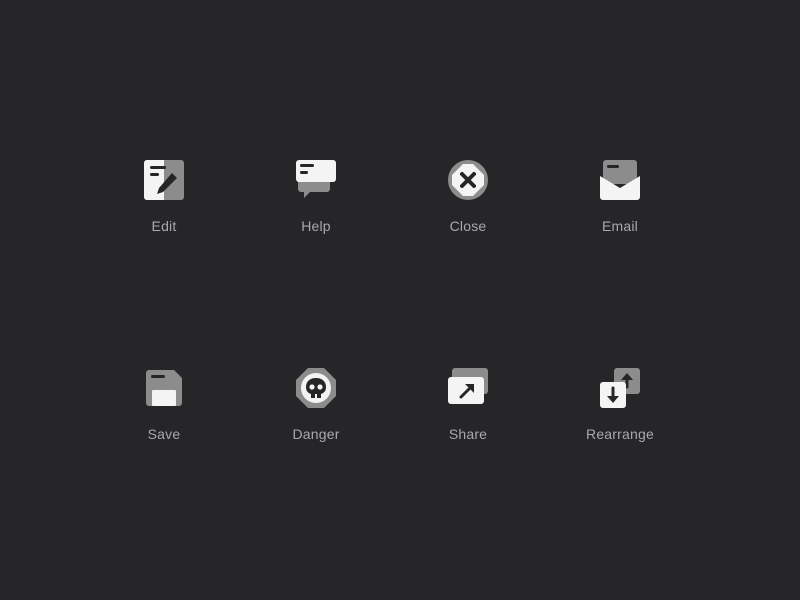  I want to click on icon-tile-email: Email, so click(620, 208).